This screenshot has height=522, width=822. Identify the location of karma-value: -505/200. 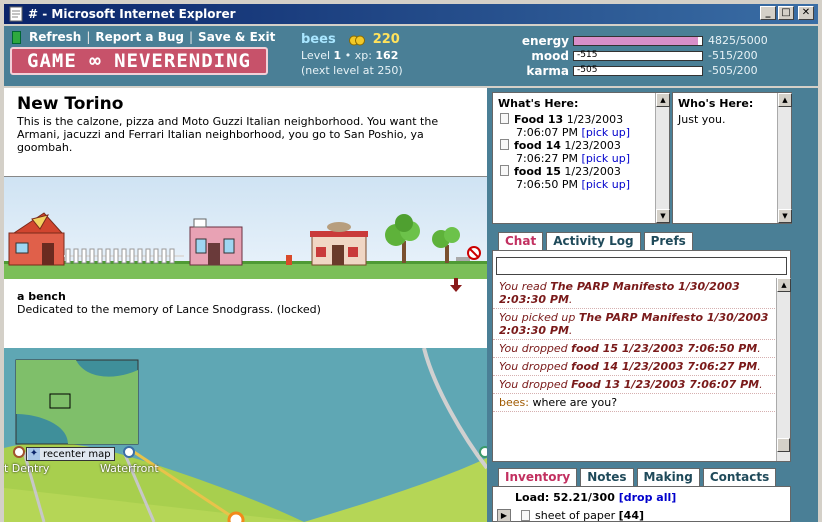
(733, 70).